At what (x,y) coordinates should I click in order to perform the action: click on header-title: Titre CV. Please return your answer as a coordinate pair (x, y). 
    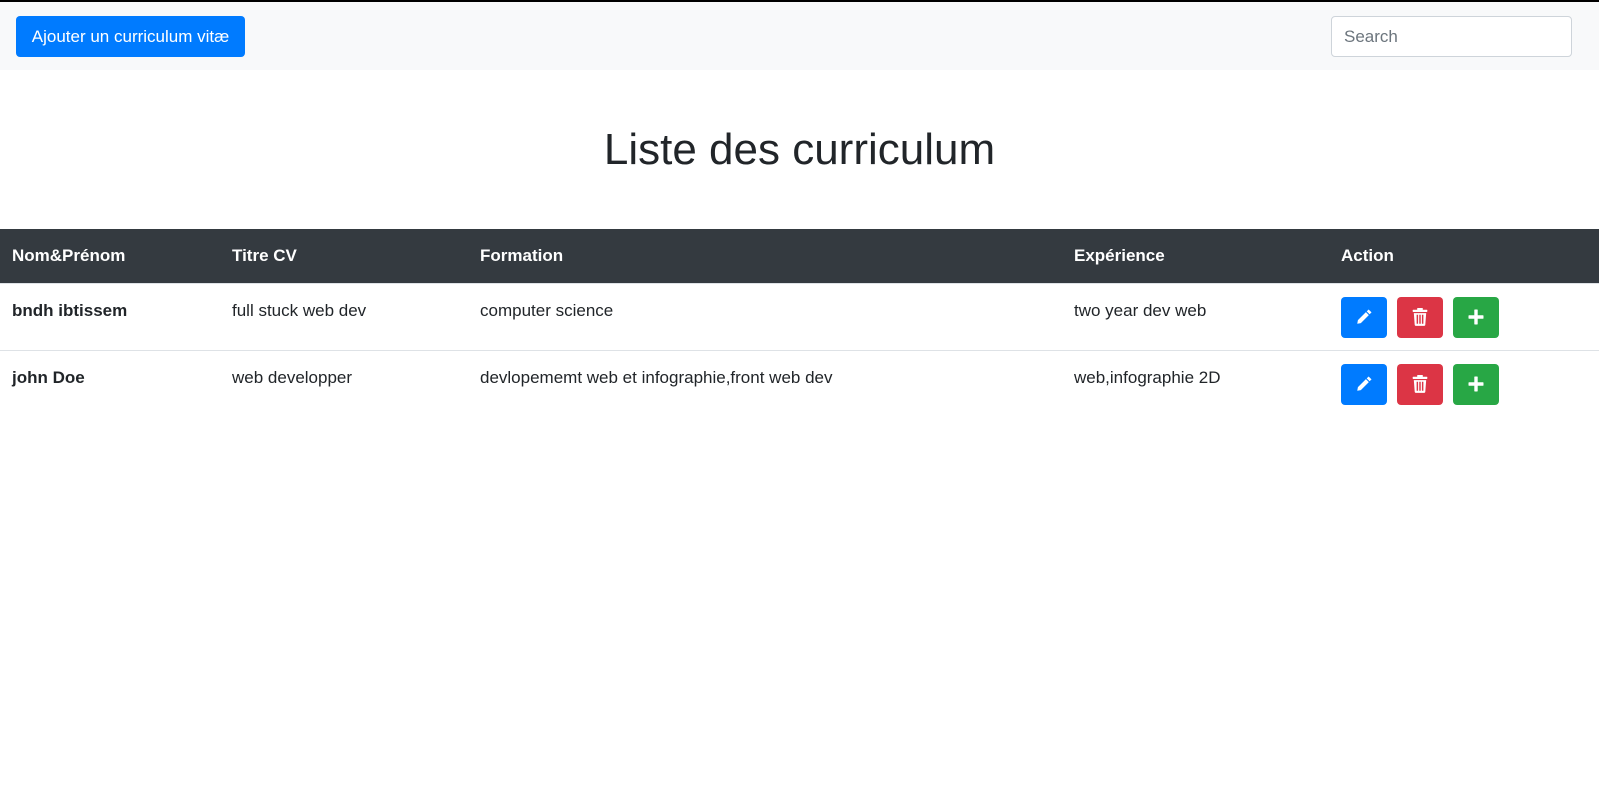
    Looking at the image, I should click on (264, 255).